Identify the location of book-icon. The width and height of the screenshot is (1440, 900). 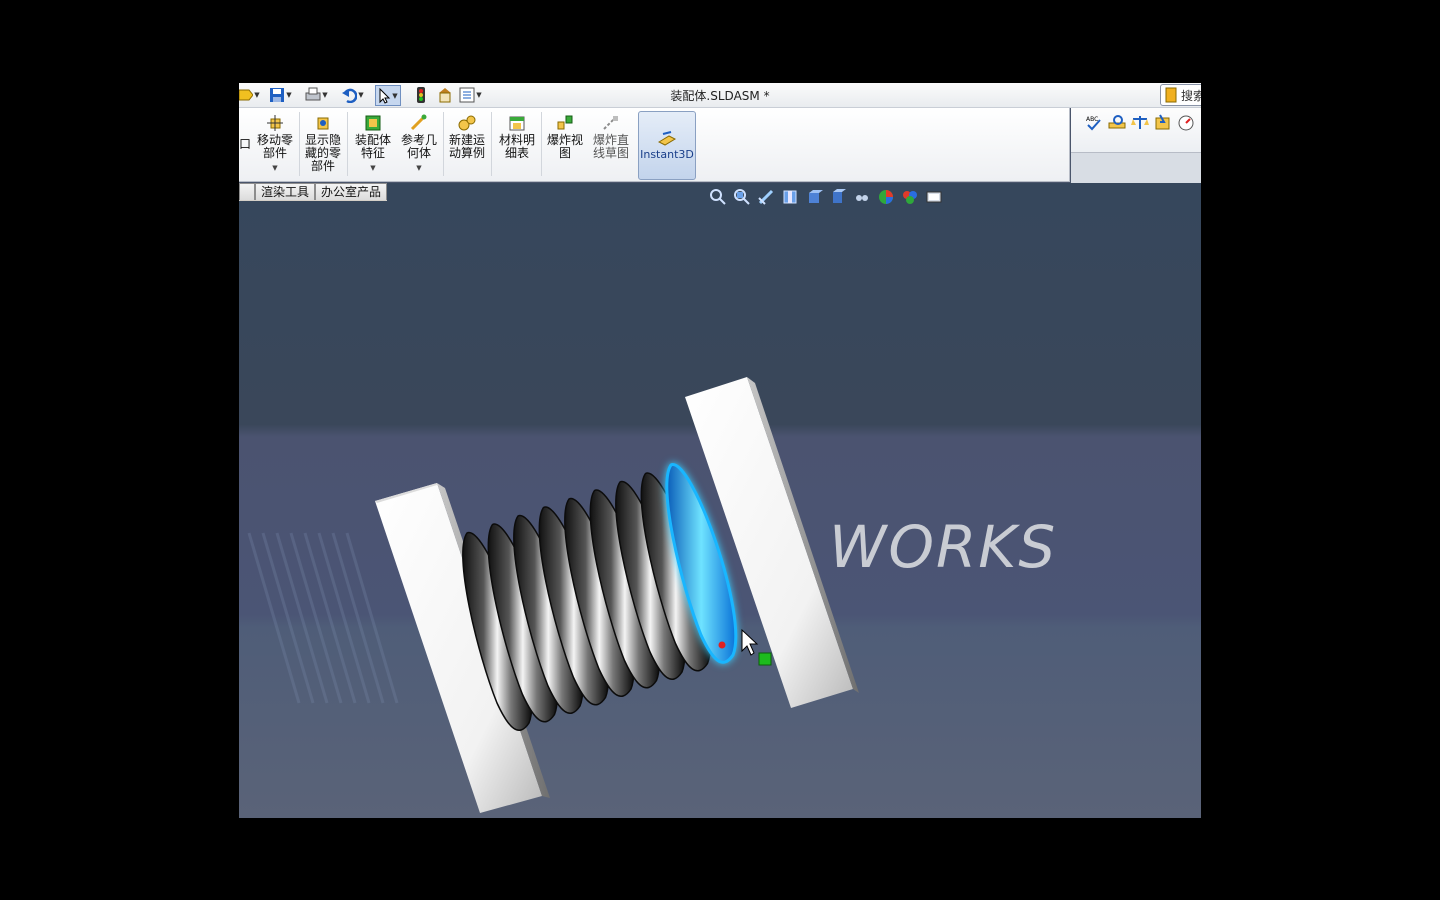
(1171, 95).